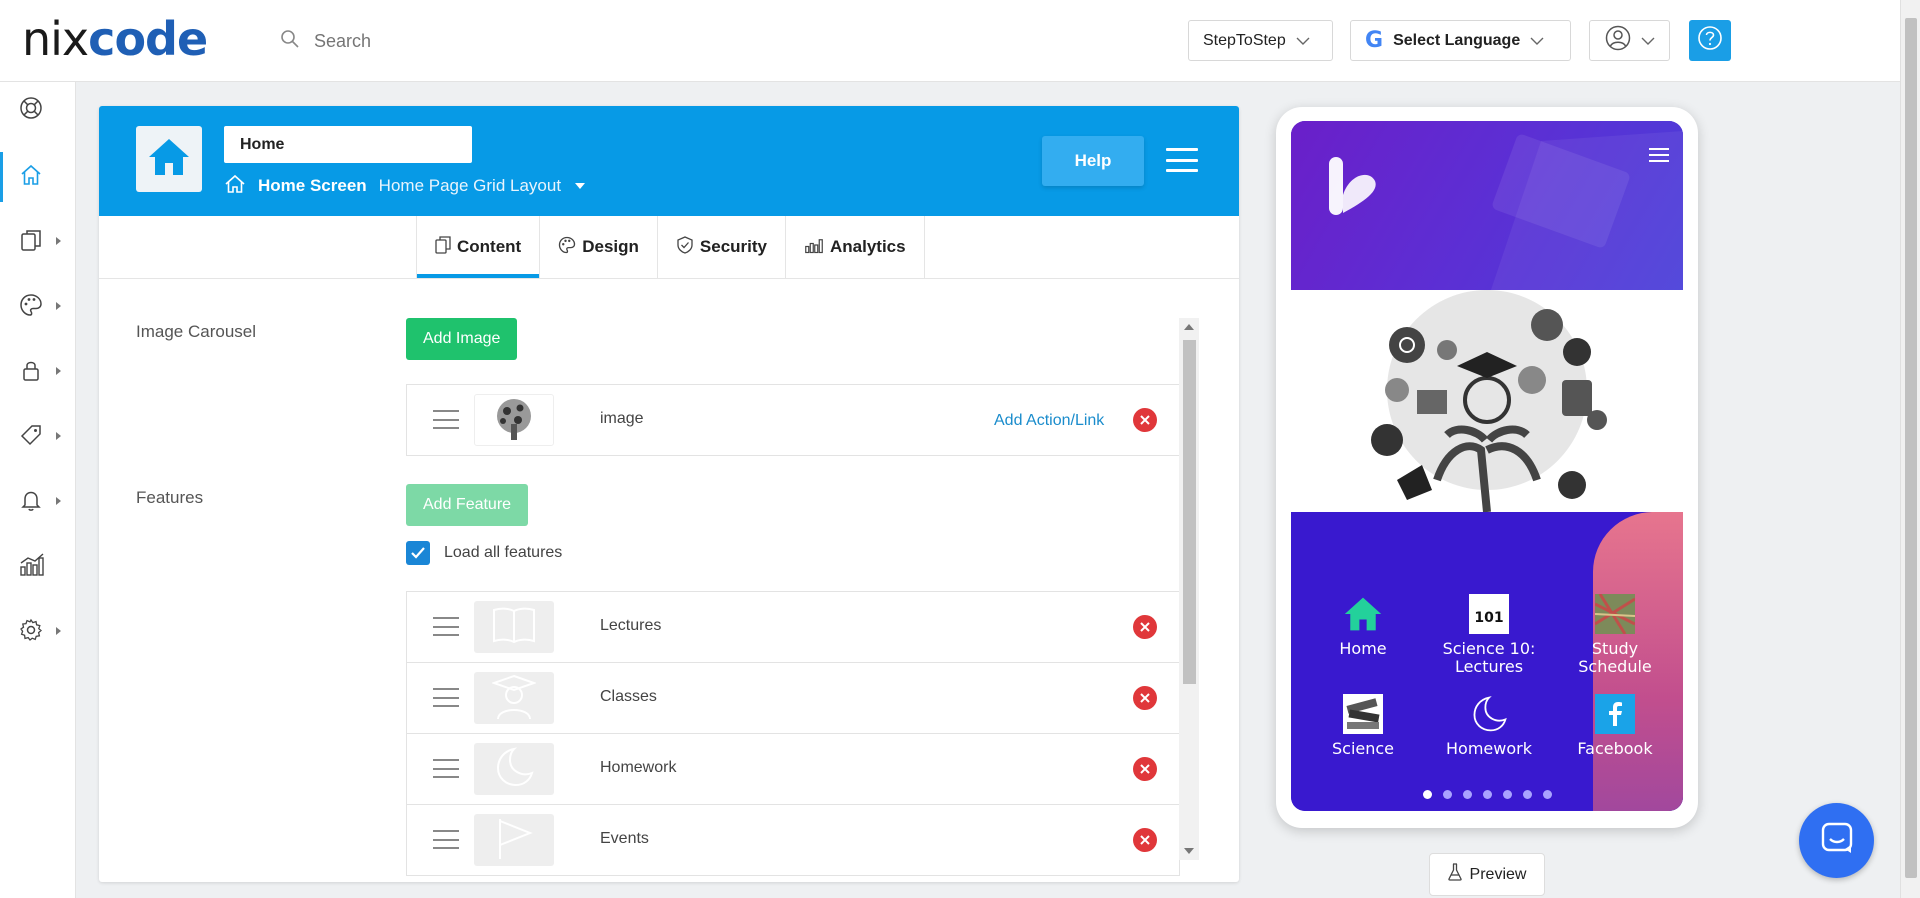 The height and width of the screenshot is (898, 1920). I want to click on sidebar-item-home, so click(38, 177).